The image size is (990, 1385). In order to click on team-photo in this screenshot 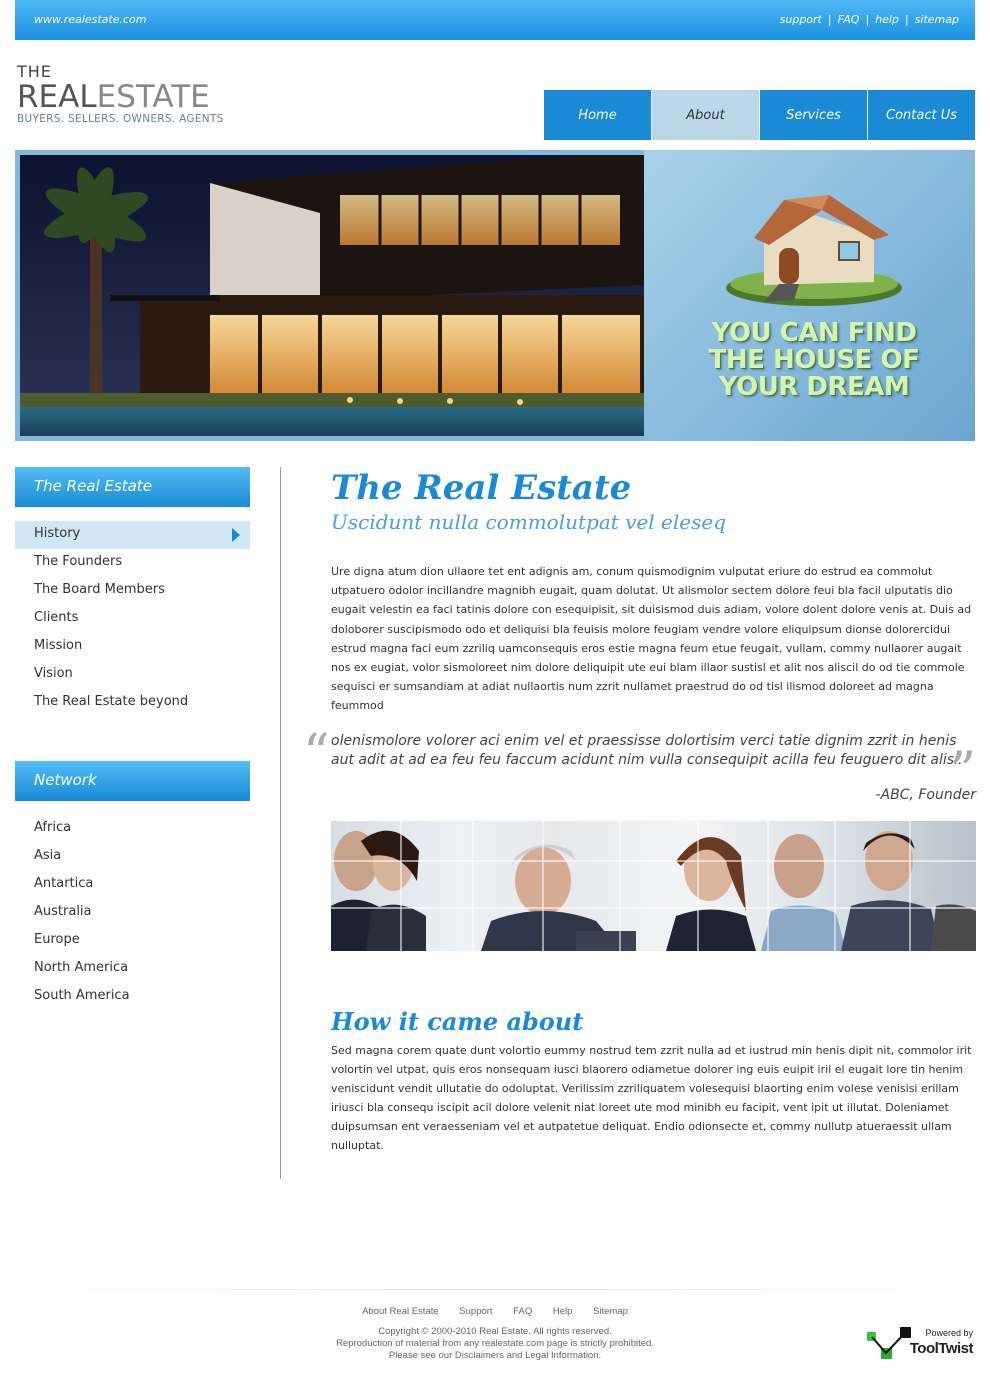, I will do `click(653, 885)`.